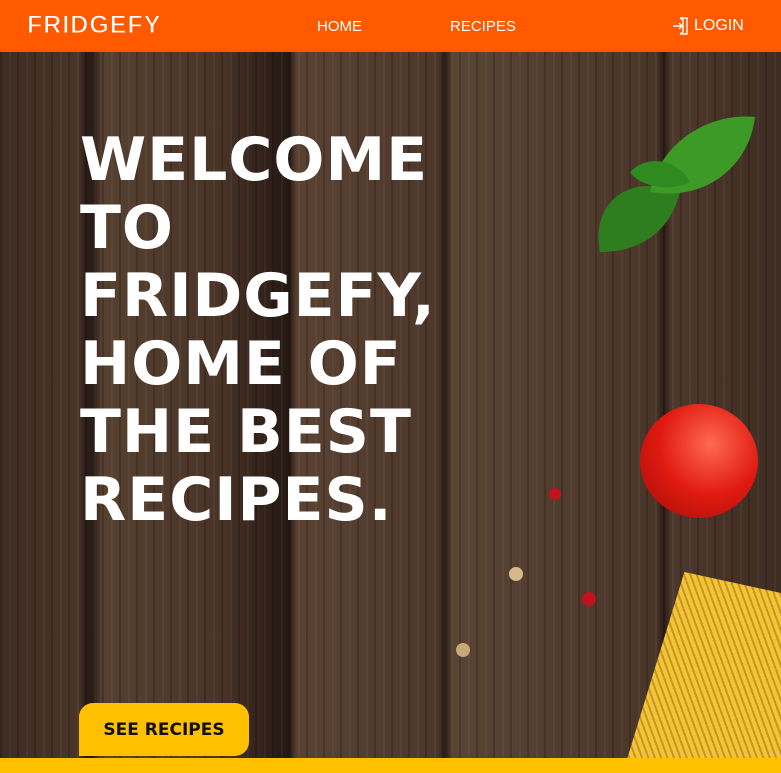 The width and height of the screenshot is (781, 773). Describe the element at coordinates (680, 26) in the screenshot. I see `login-icon` at that location.